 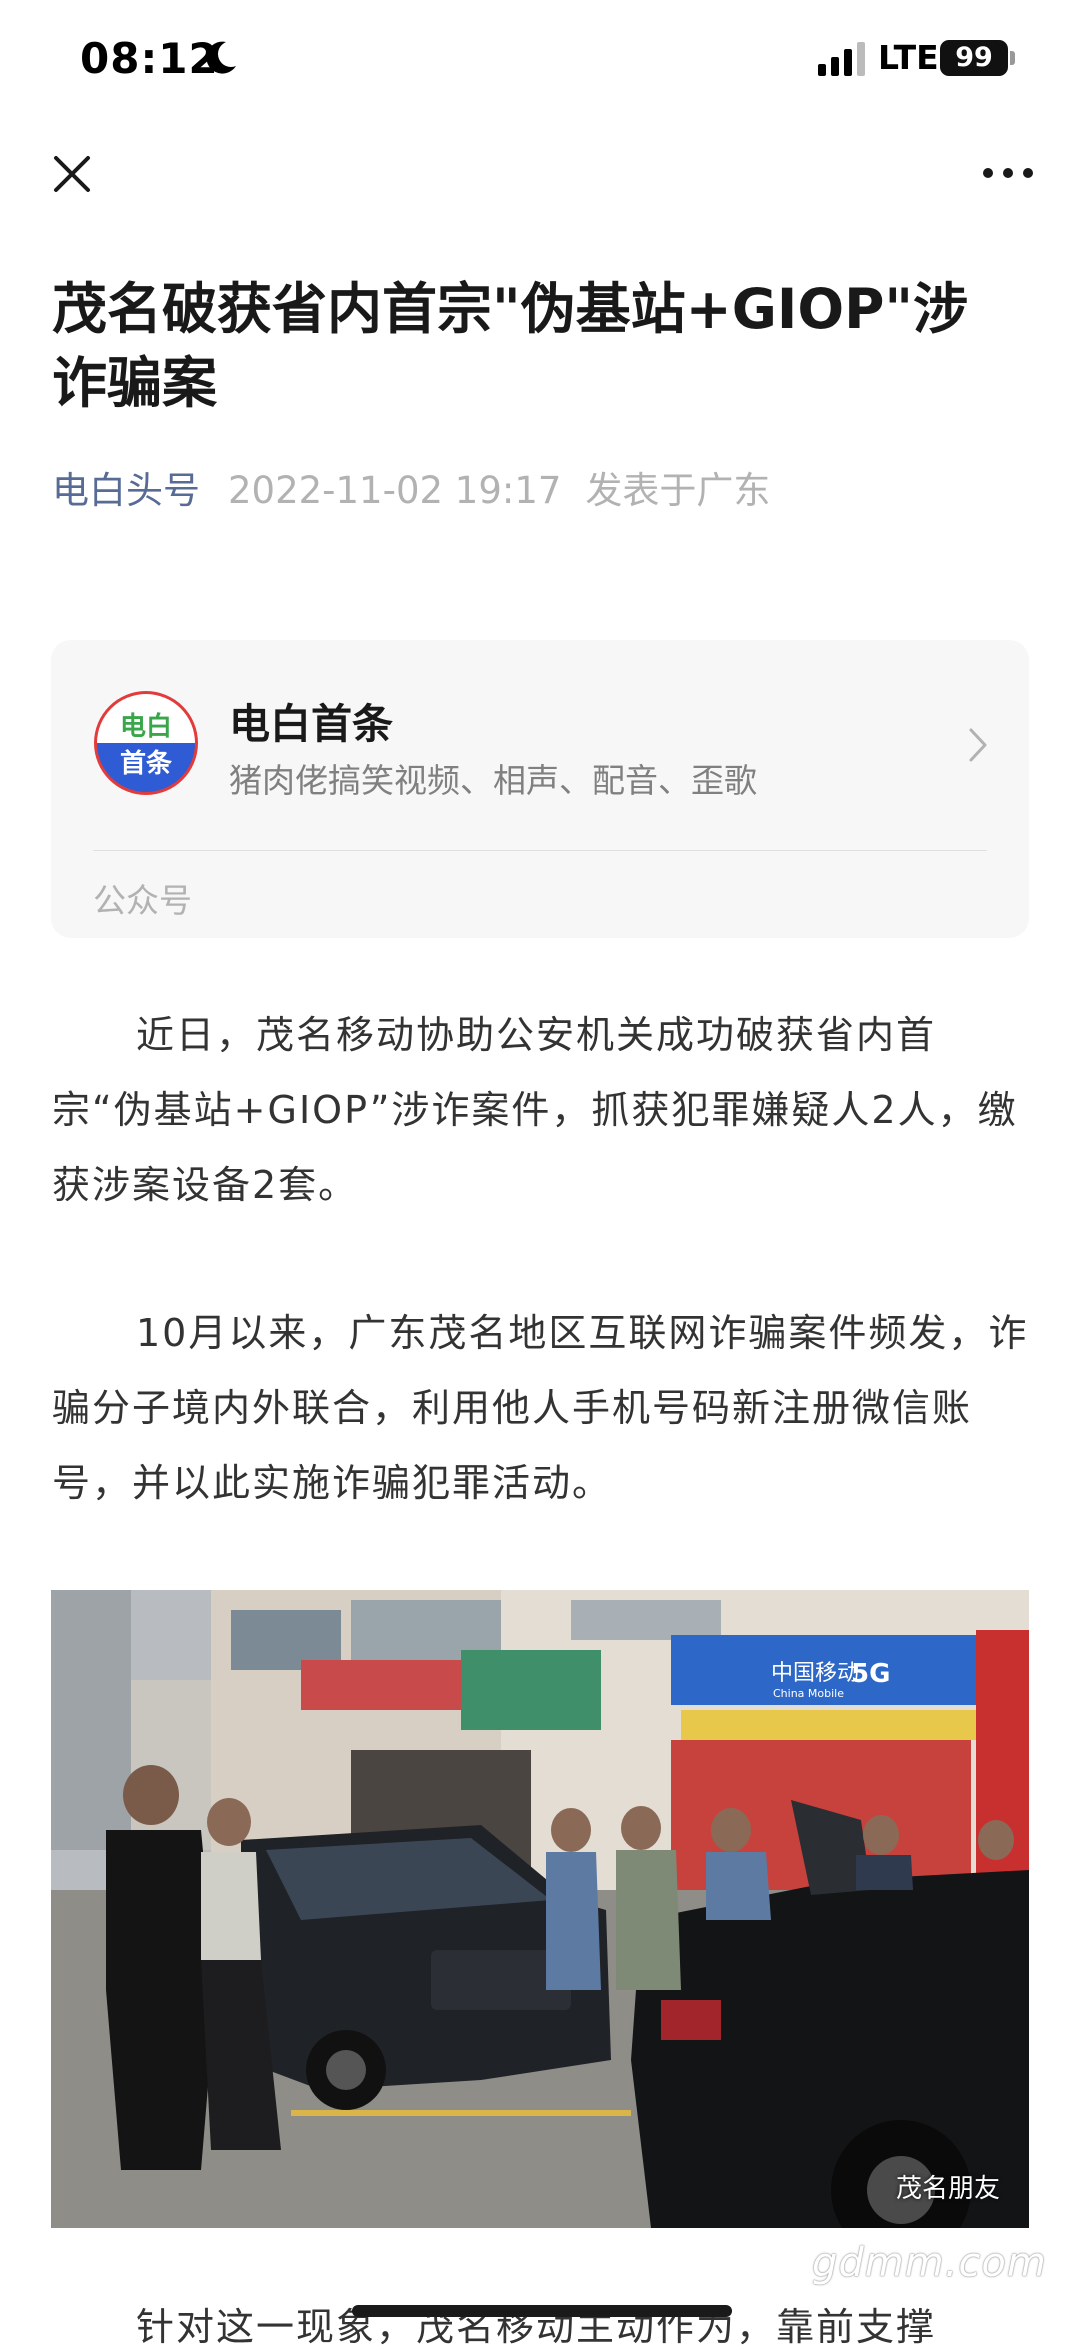 I want to click on shop-sign-subtext: China Mobile, so click(x=808, y=1693).